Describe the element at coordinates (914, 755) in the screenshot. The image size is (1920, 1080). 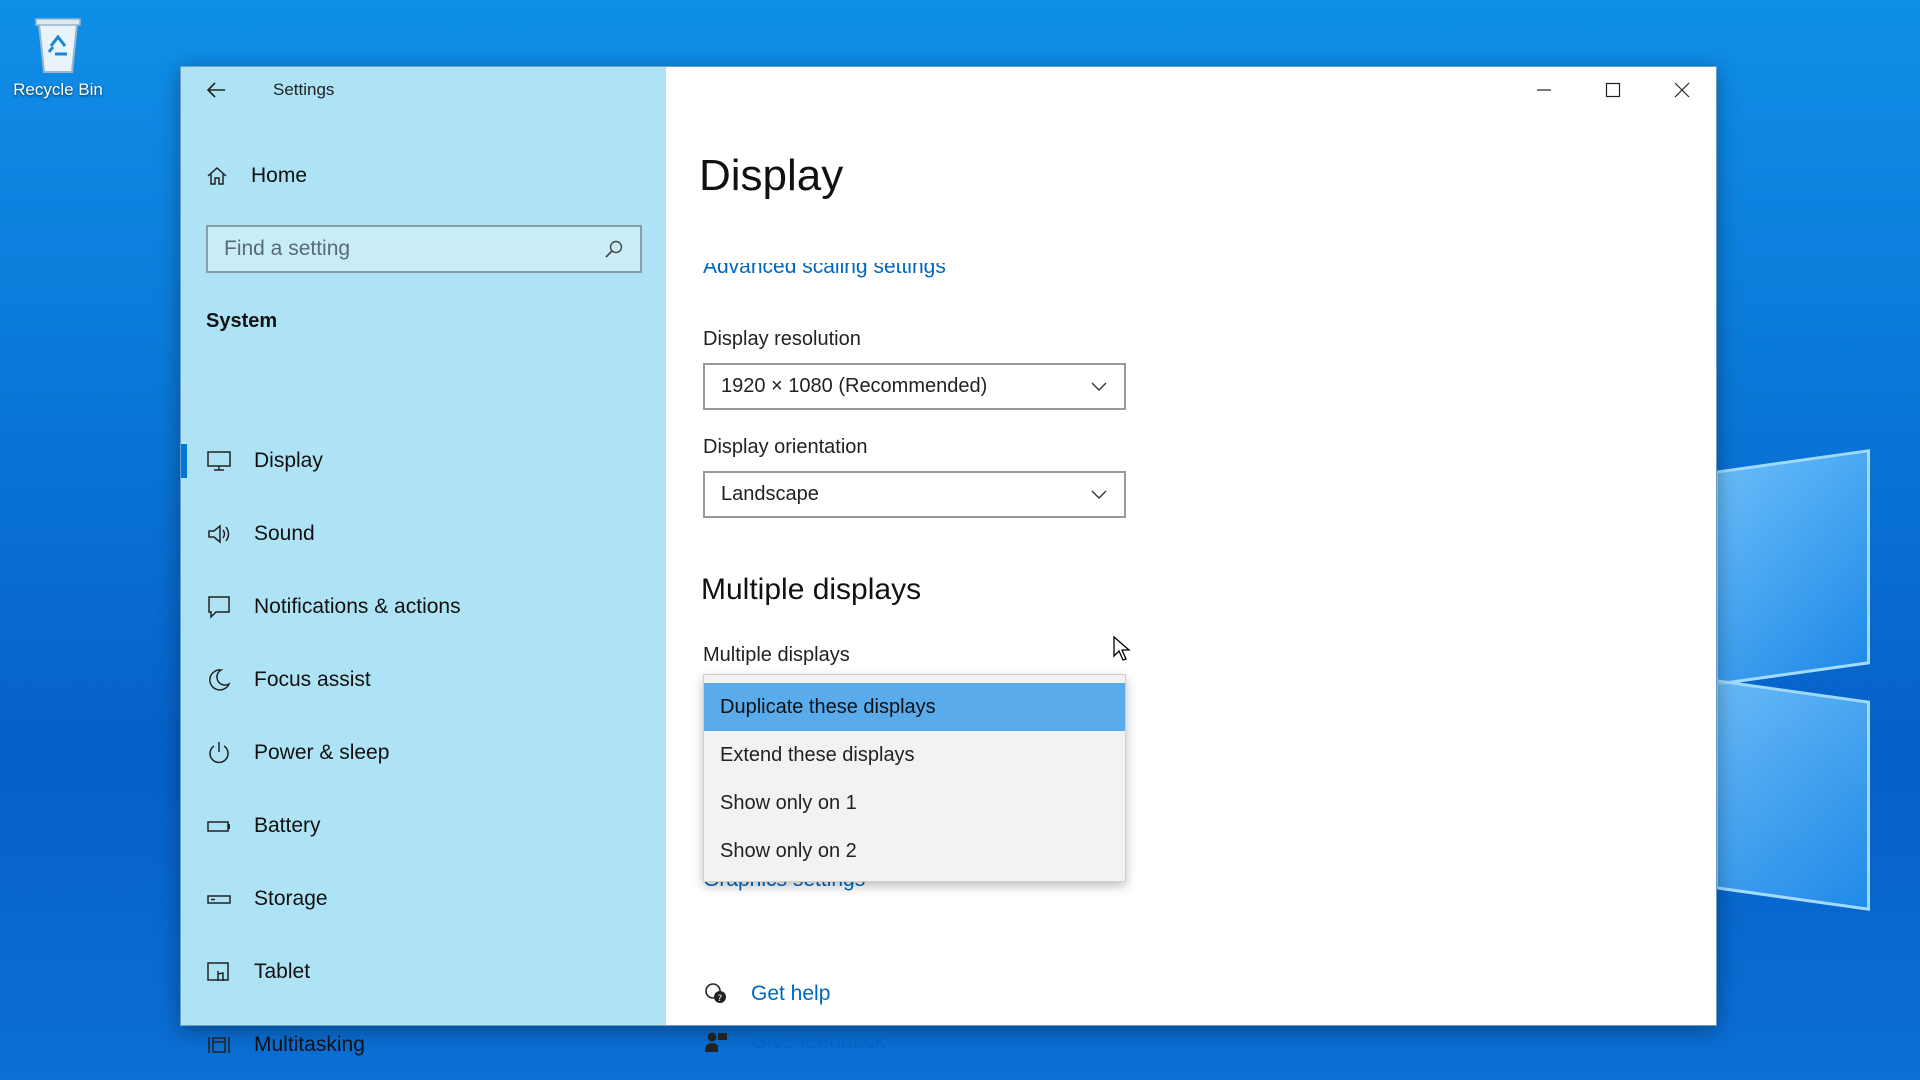
I see `menu-item-extend: Extend these displays` at that location.